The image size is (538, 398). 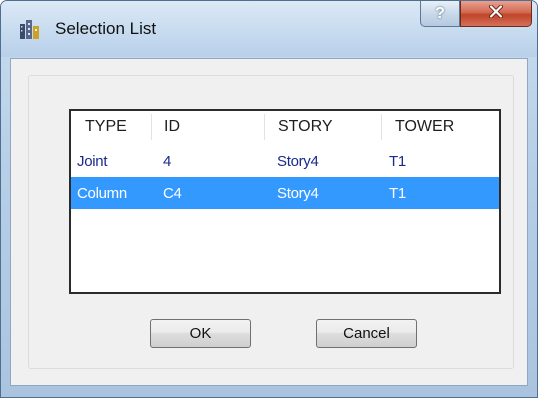 I want to click on title-bar: Selection List ?, so click(x=269, y=29).